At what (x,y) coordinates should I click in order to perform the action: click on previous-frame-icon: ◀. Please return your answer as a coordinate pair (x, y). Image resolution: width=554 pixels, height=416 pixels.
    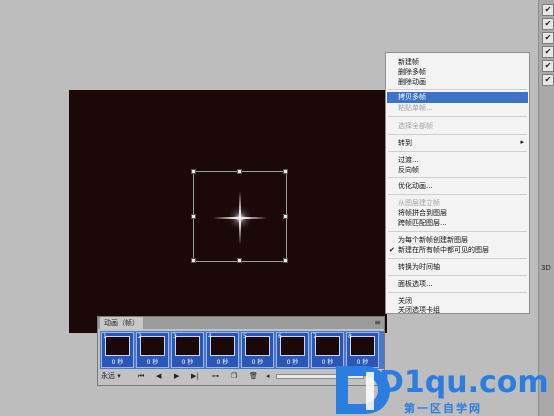
    Looking at the image, I should click on (158, 376).